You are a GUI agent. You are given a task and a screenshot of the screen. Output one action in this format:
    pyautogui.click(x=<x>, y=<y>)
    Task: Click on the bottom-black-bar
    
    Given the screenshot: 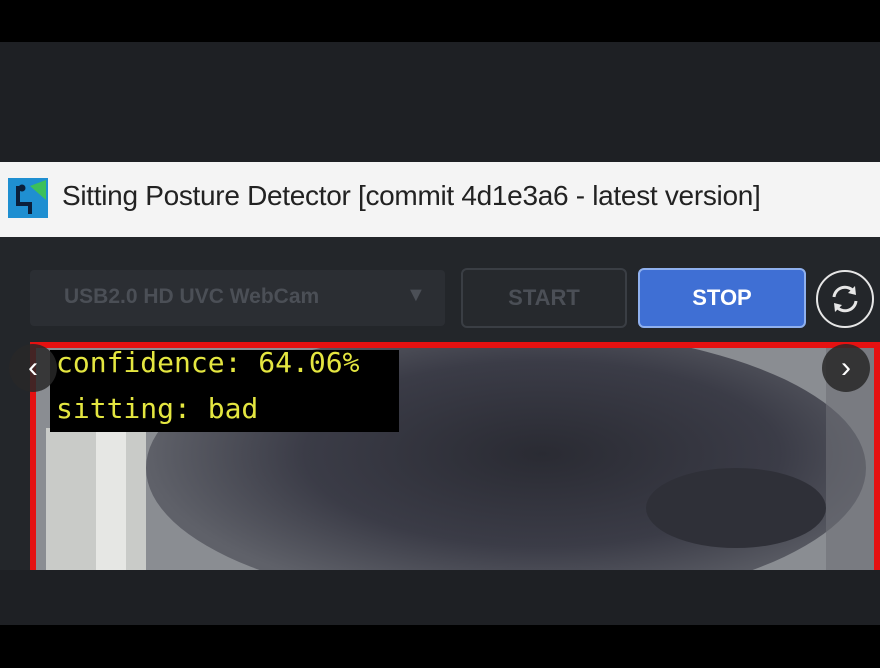 What is the action you would take?
    pyautogui.click(x=440, y=646)
    